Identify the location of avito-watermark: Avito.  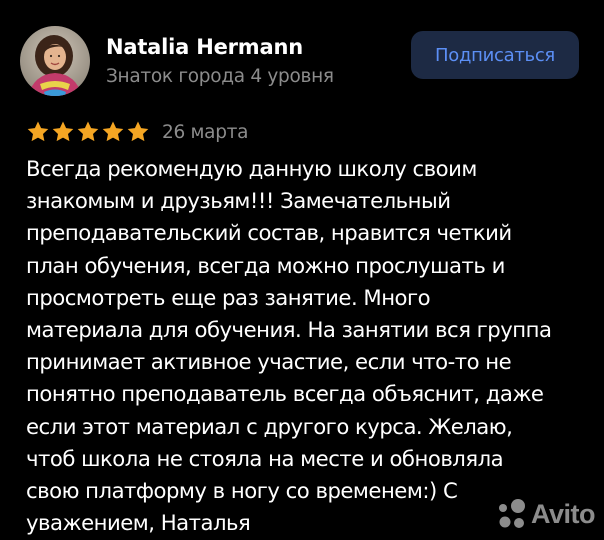
(545, 514).